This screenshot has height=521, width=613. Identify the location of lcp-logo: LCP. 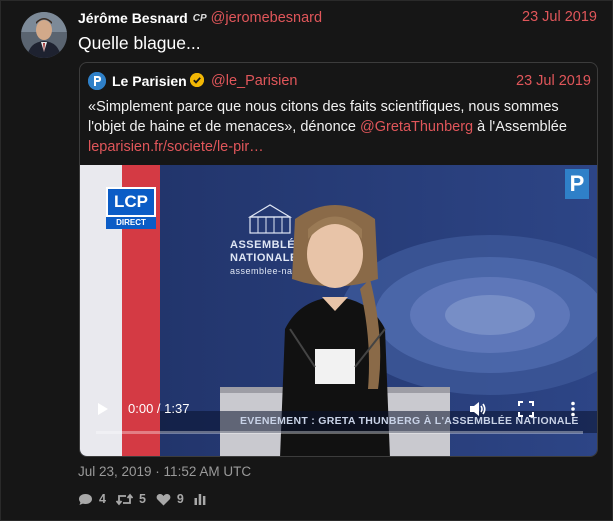
(131, 202).